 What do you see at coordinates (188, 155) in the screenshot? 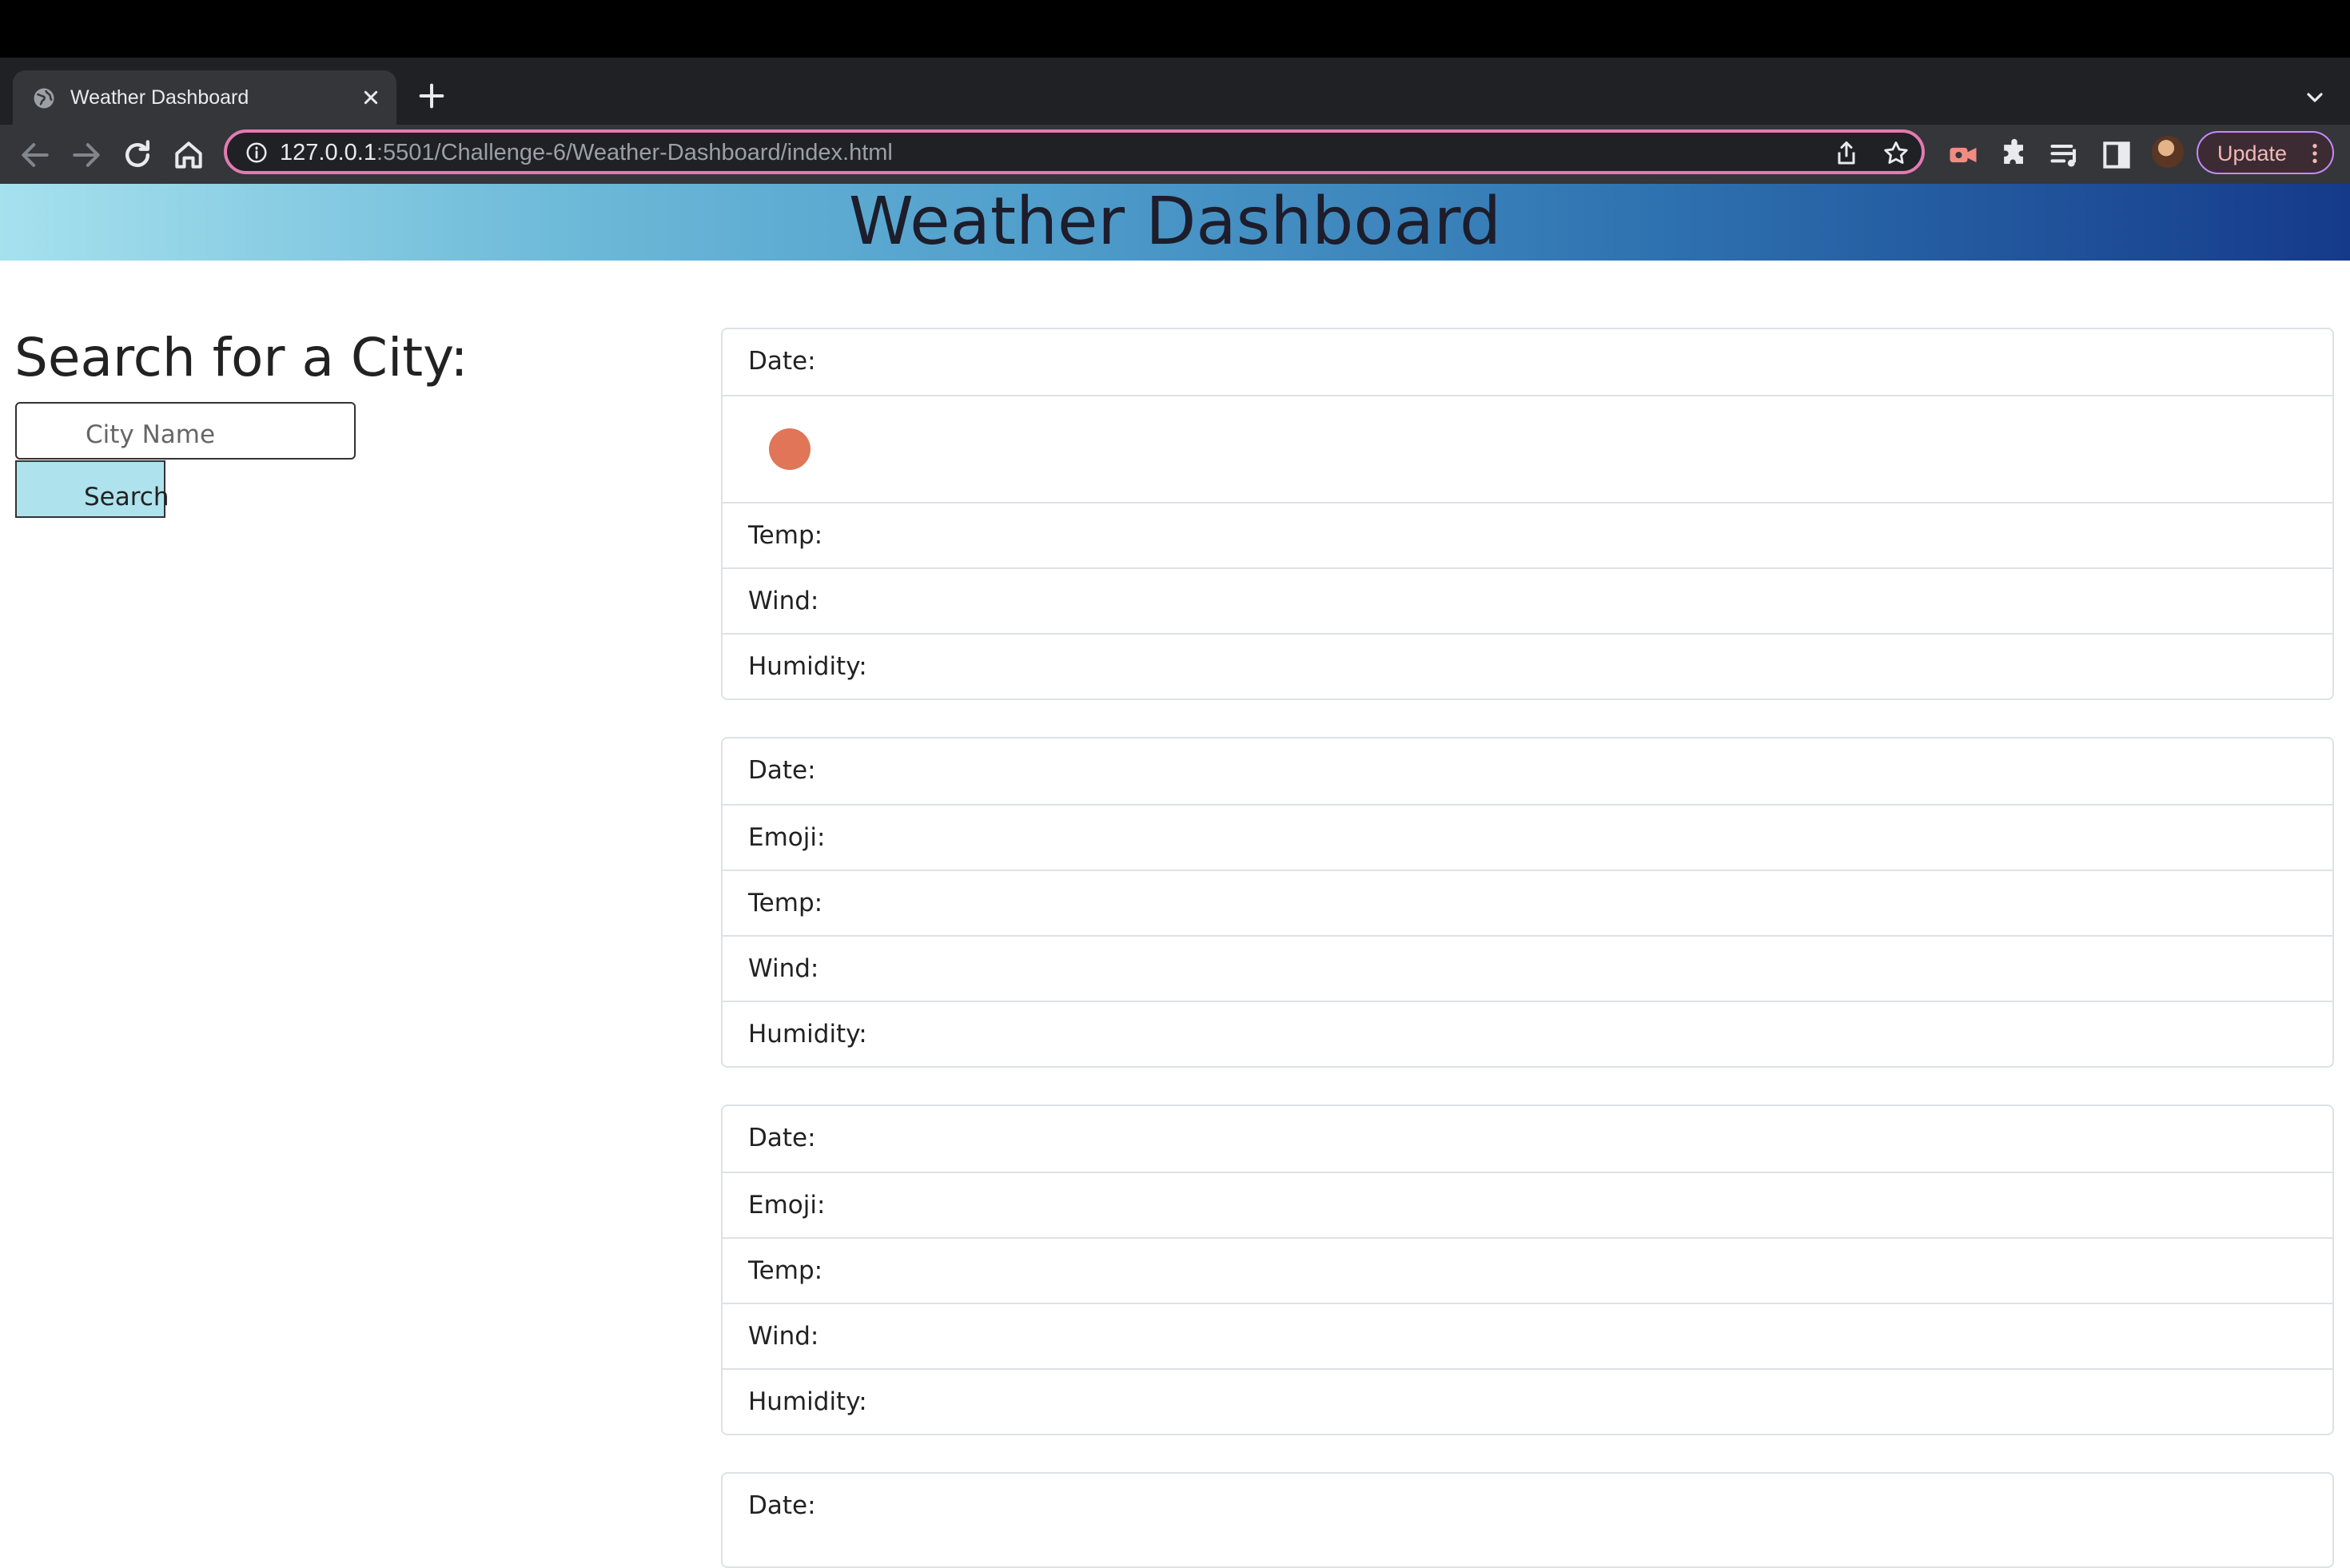
I see `home-icon` at bounding box center [188, 155].